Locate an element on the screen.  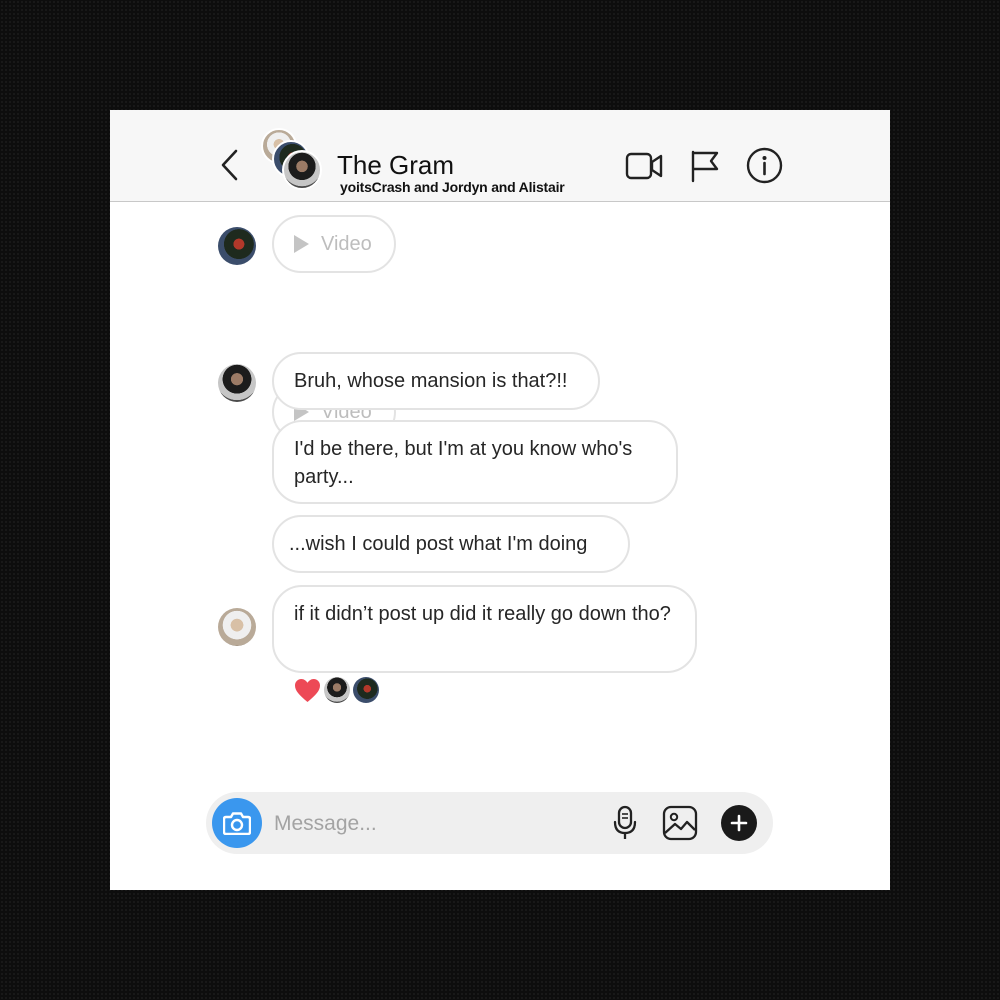
info-icon is located at coordinates (764, 165).